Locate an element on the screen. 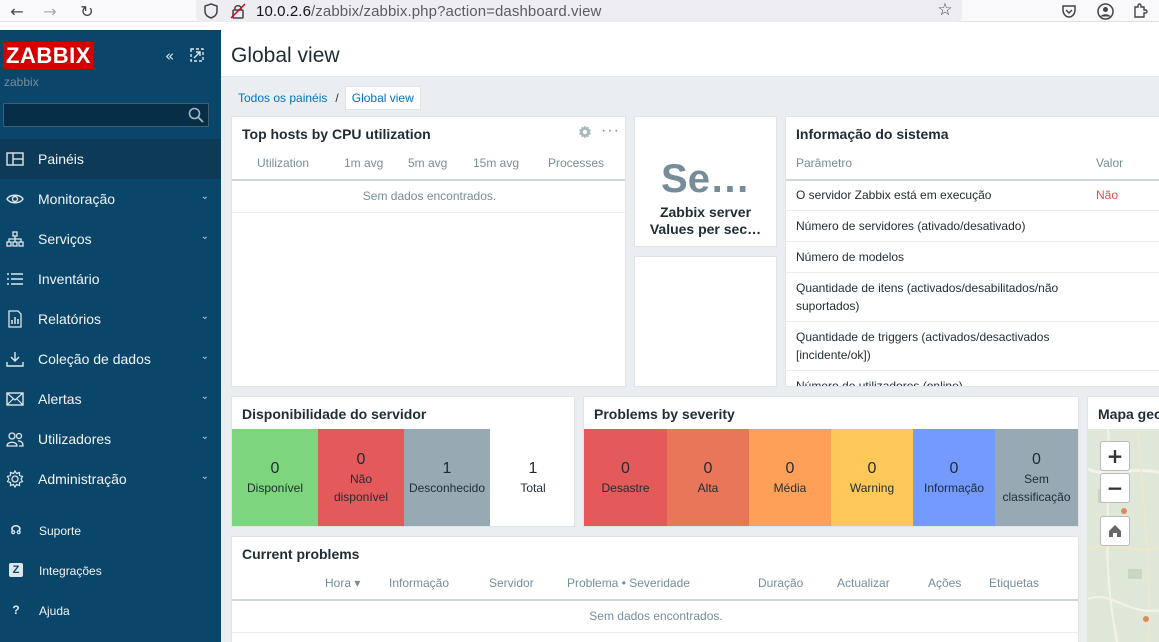 The width and height of the screenshot is (1159, 642). menu-label: Painéis is located at coordinates (61, 159).